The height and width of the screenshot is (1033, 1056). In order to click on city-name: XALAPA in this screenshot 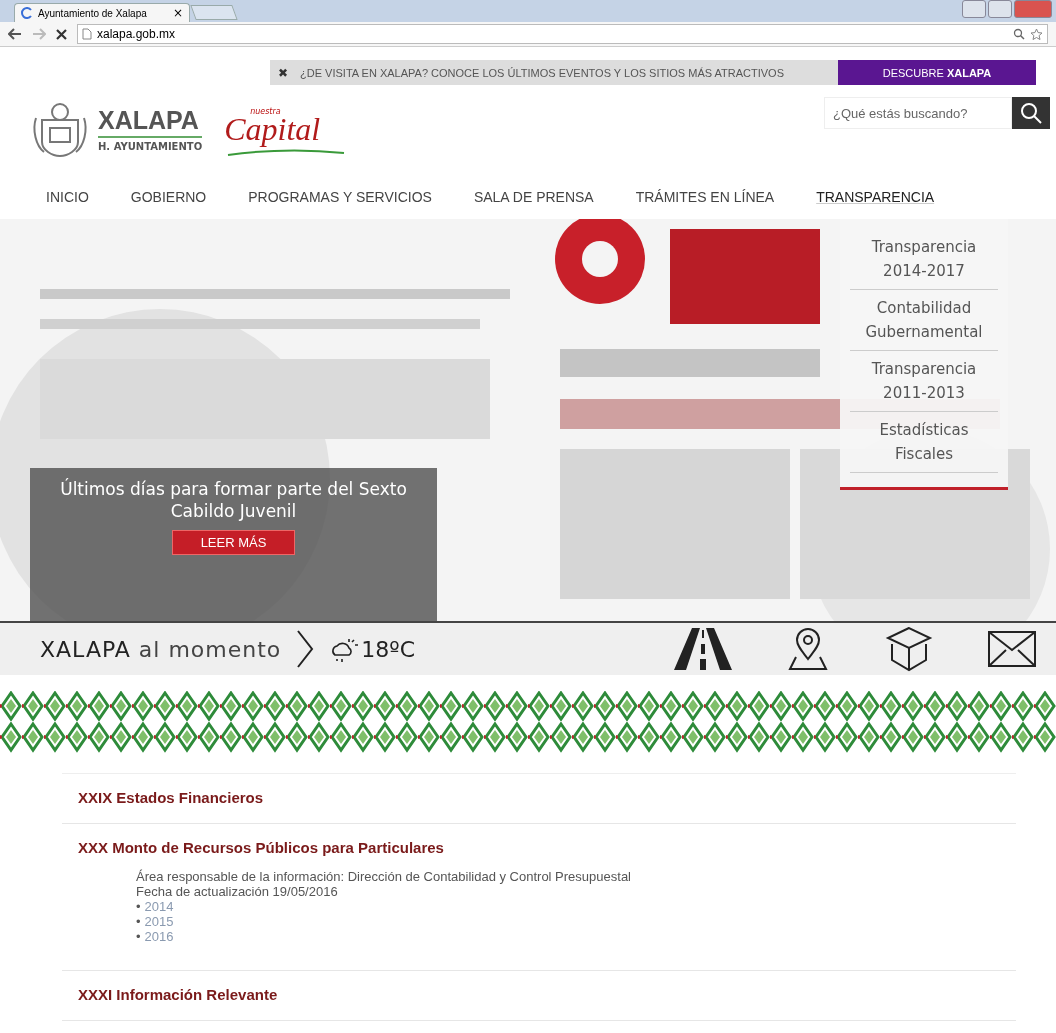, I will do `click(85, 649)`.